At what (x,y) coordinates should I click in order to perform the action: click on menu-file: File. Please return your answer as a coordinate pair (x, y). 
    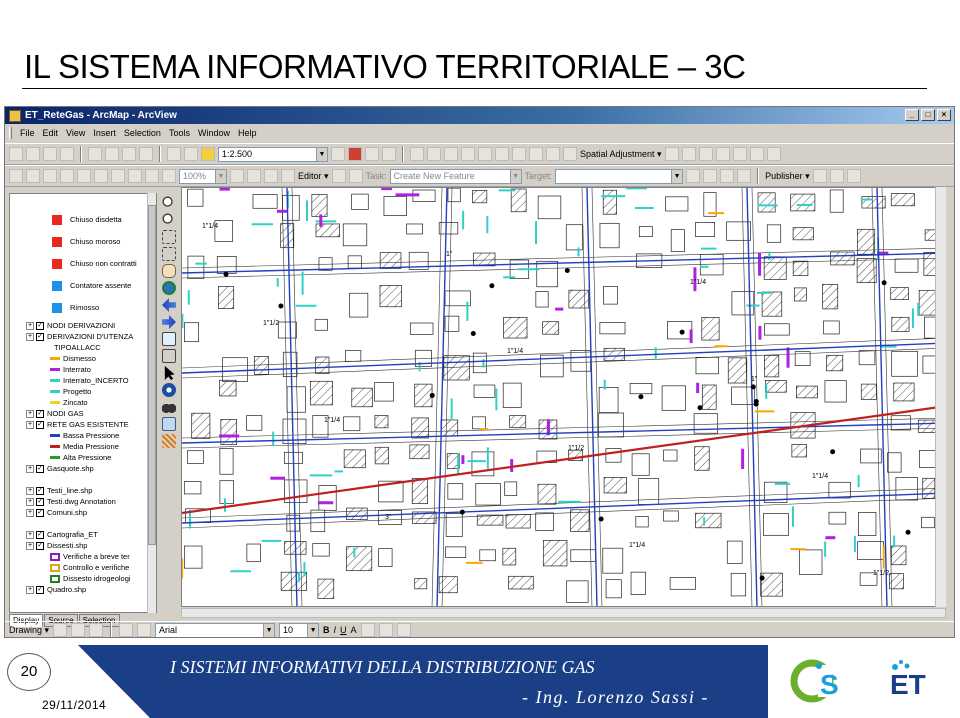
    Looking at the image, I should click on (27, 133).